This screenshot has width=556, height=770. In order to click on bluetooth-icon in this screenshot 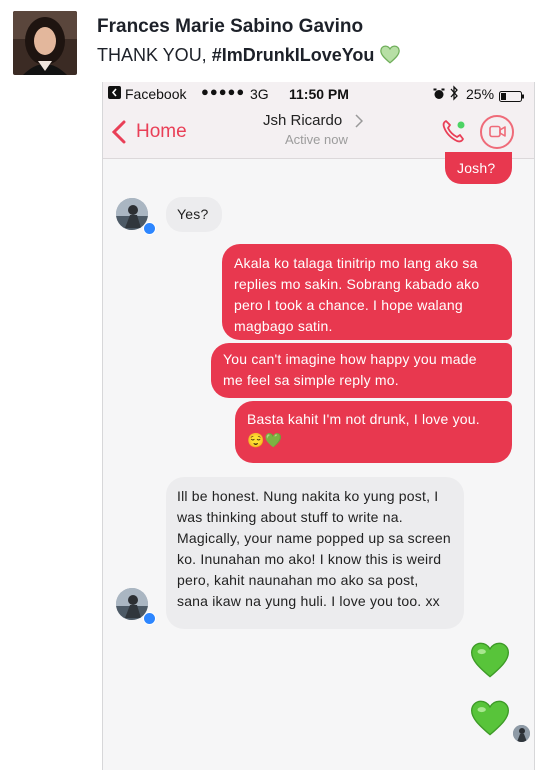, I will do `click(454, 94)`.